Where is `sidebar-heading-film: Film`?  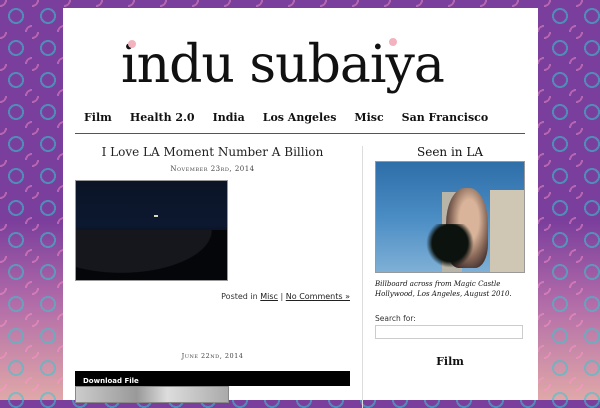
sidebar-heading-film: Film is located at coordinates (450, 361).